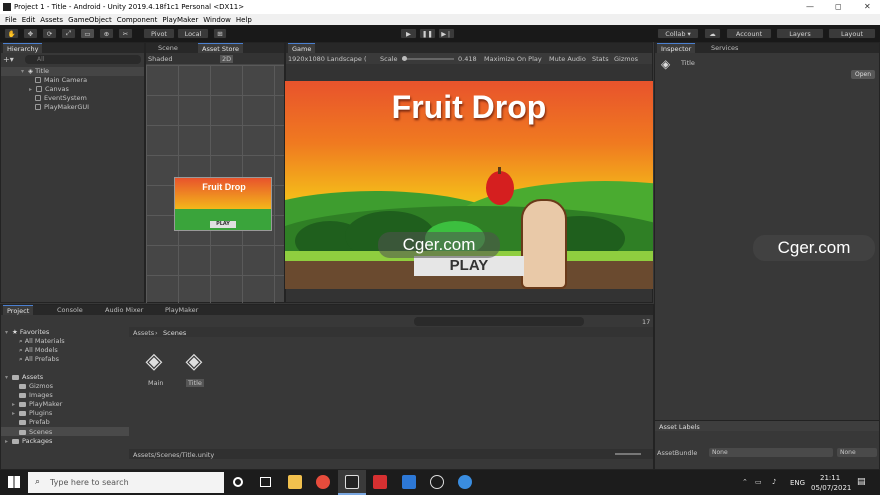 Image resolution: width=880 pixels, height=495 pixels. I want to click on packages-section: ▸ Packages, so click(28, 441).